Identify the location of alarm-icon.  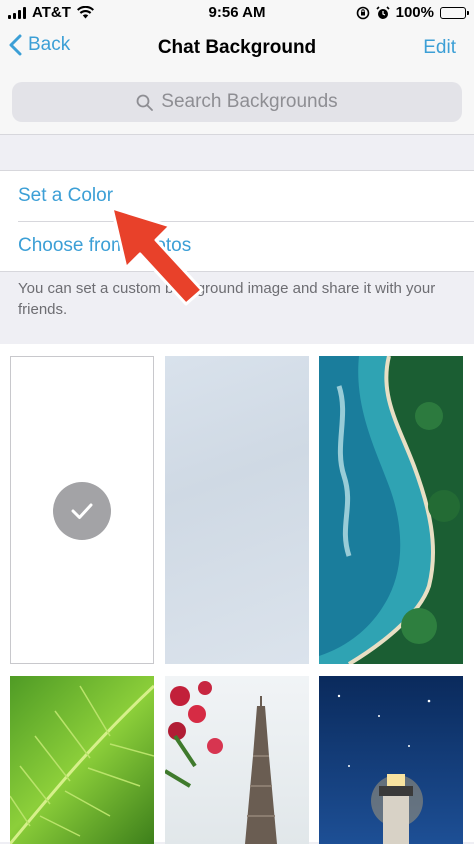
(383, 12).